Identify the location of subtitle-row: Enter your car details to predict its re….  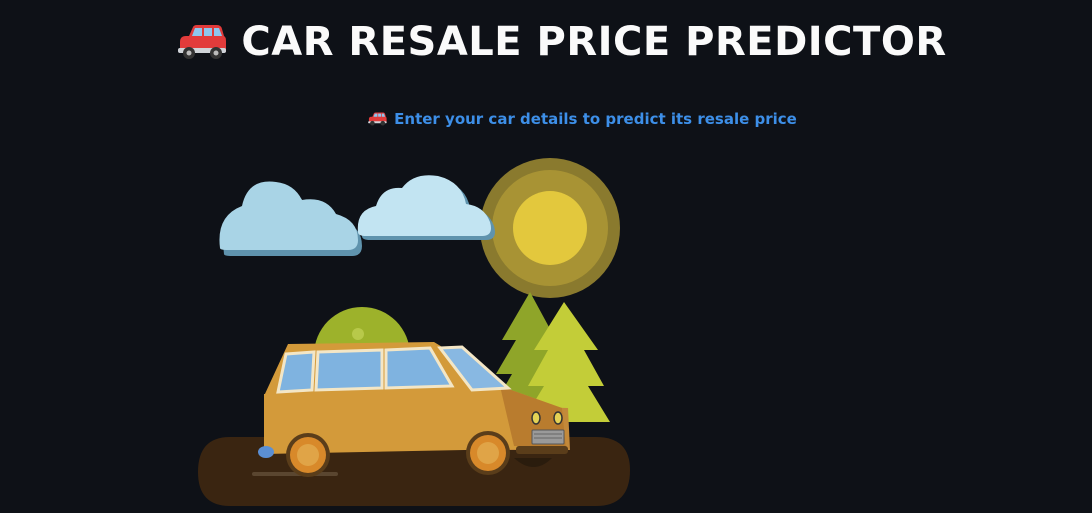
(546, 119).